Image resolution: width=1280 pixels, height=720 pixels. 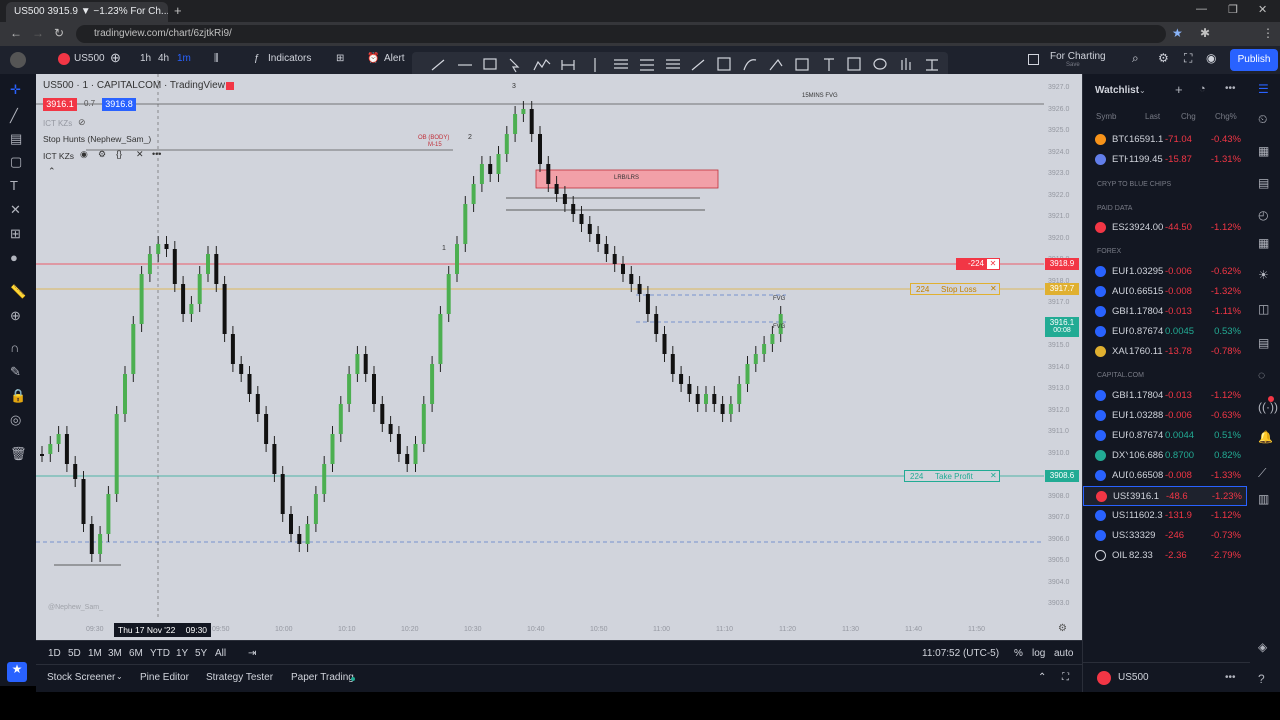 What do you see at coordinates (18, 454) in the screenshot?
I see `trash-icon: 🗑` at bounding box center [18, 454].